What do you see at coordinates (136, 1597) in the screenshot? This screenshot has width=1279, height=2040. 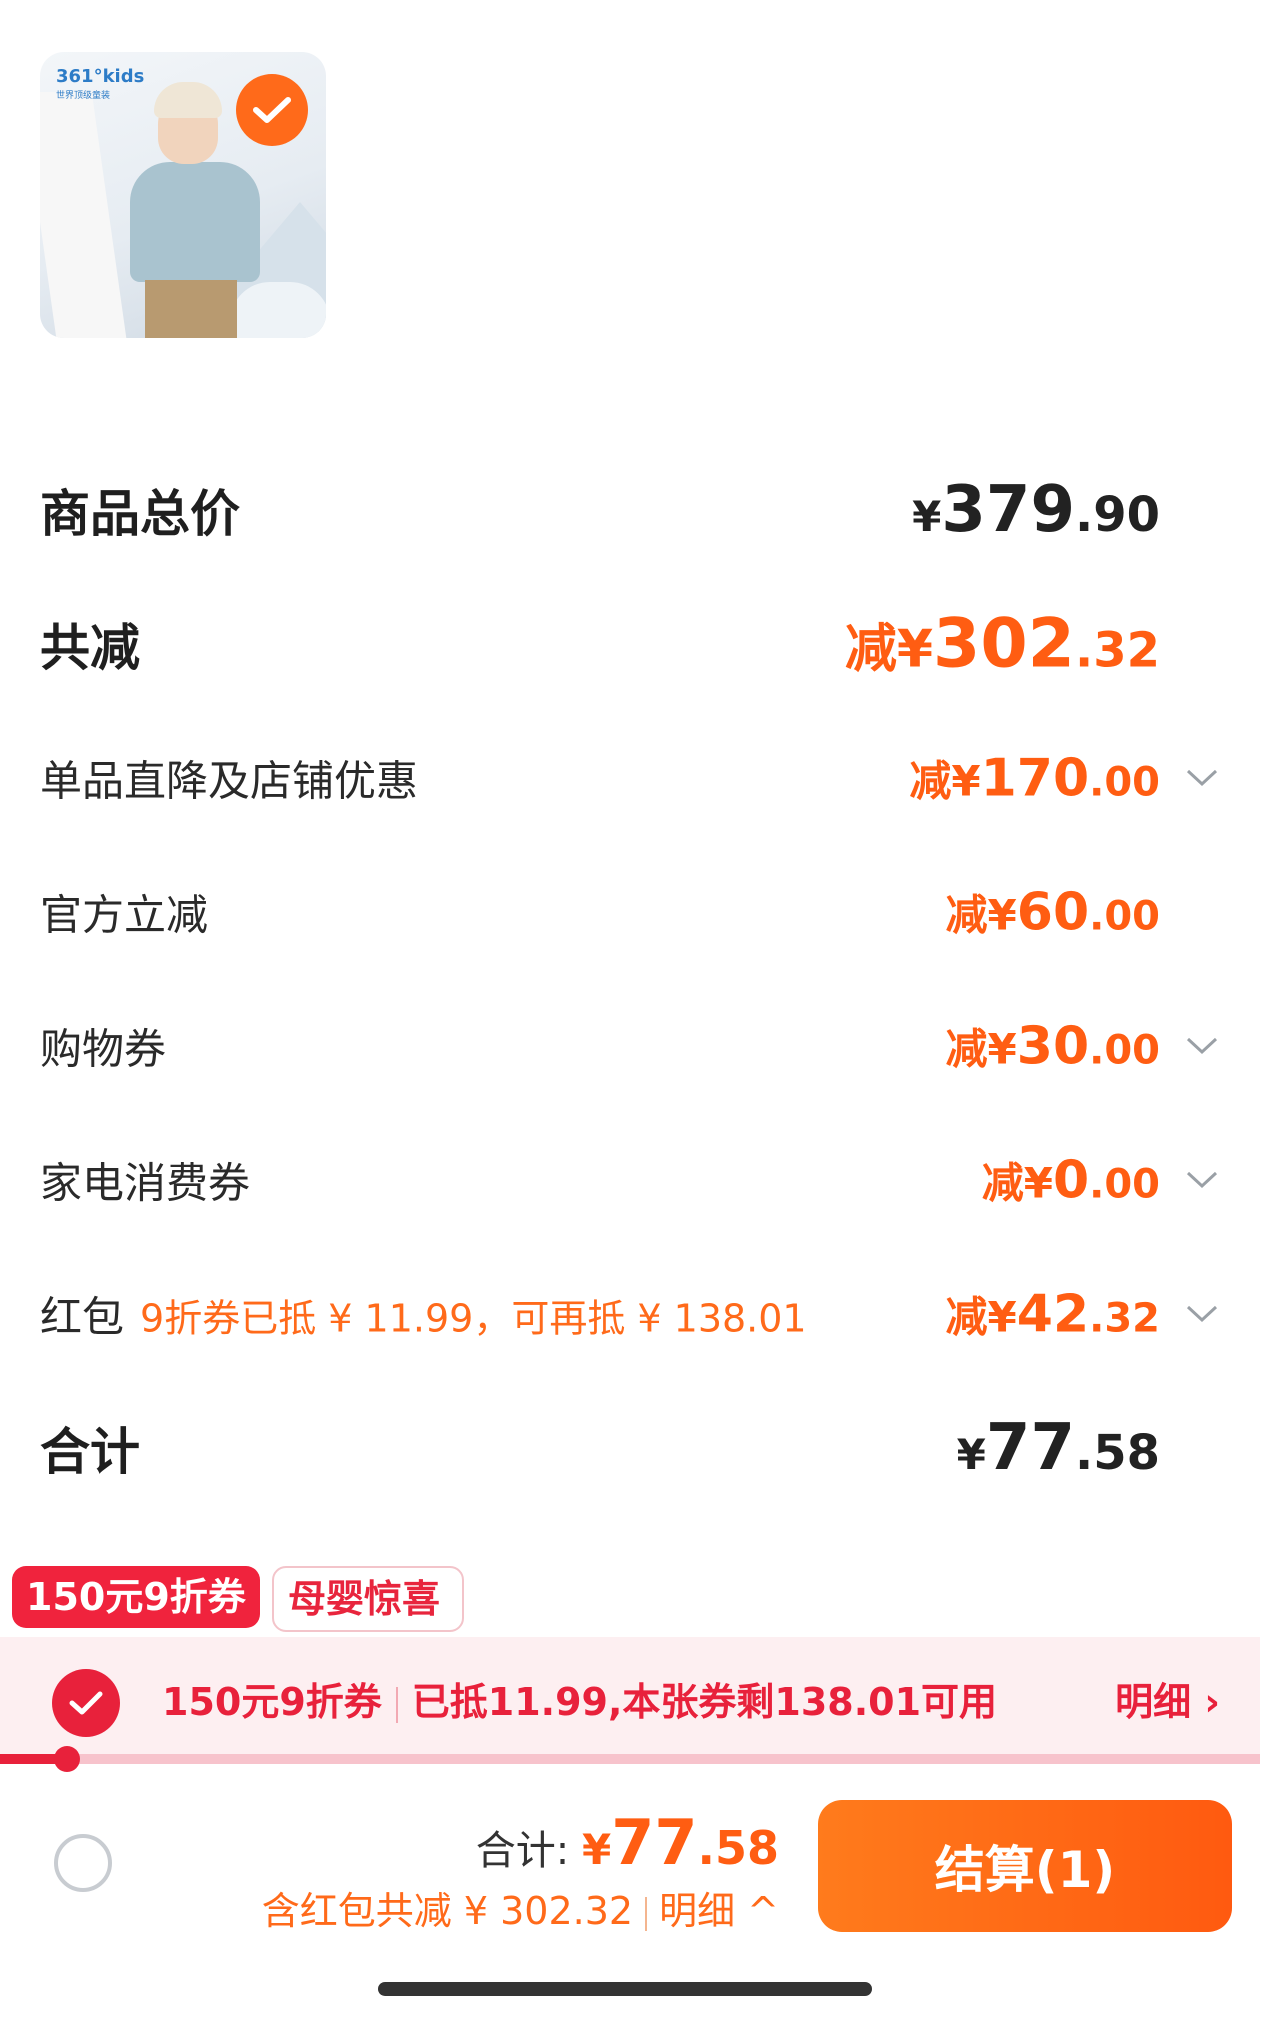 I see `coupon-tag-discount: 150元9折券` at bounding box center [136, 1597].